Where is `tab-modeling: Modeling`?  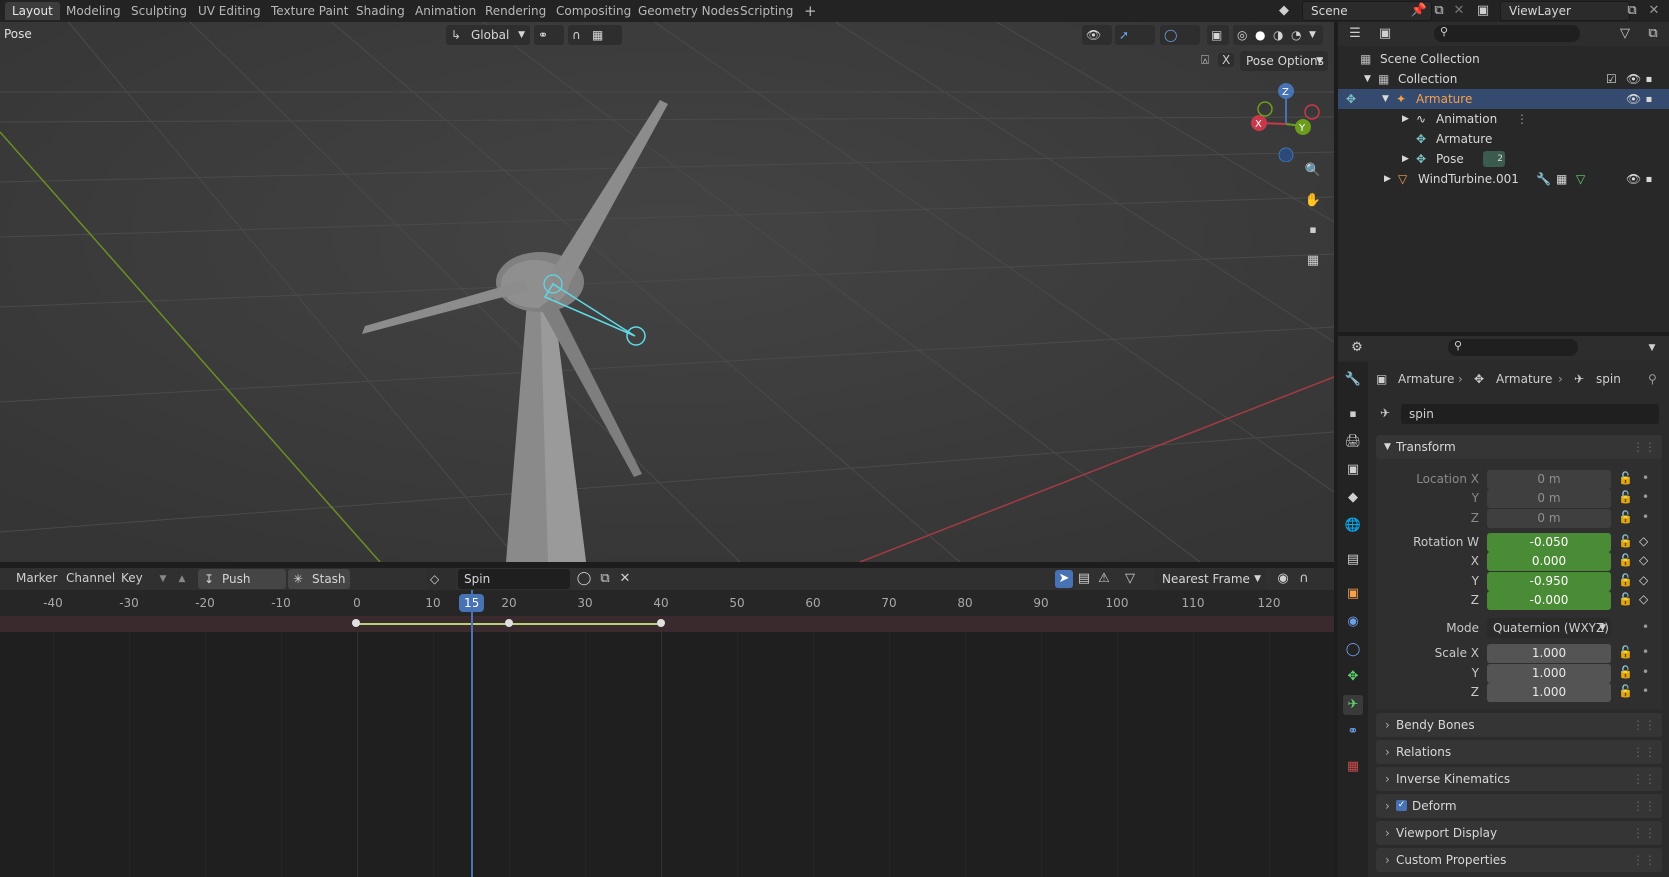 tab-modeling: Modeling is located at coordinates (93, 11).